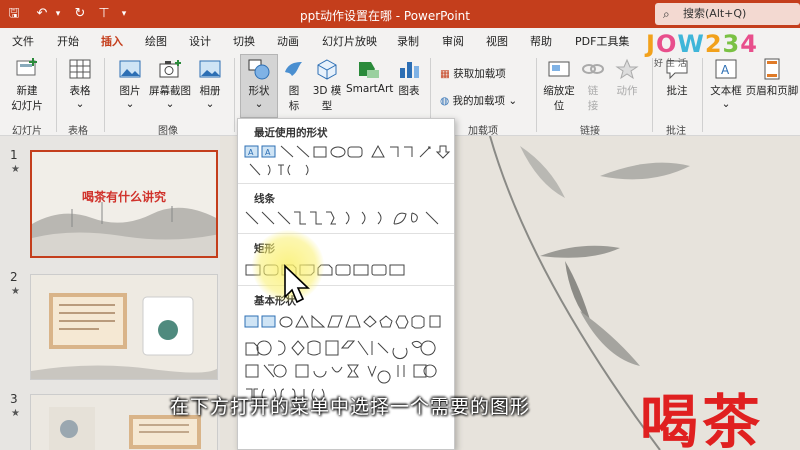 Image resolution: width=800 pixels, height=450 pixels. What do you see at coordinates (409, 78) in the screenshot?
I see `chart-button: 图表` at bounding box center [409, 78].